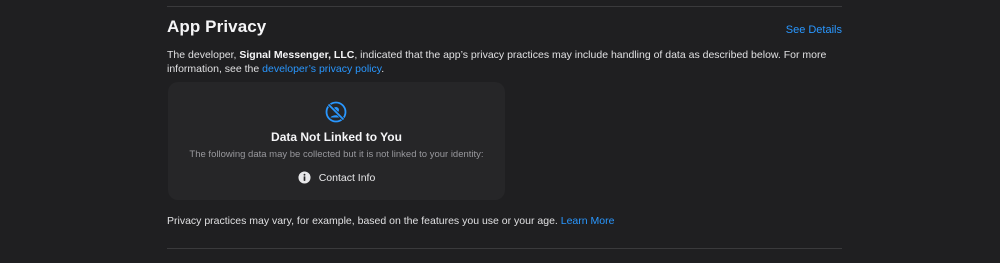  I want to click on data-category-label: Contact Info, so click(347, 177).